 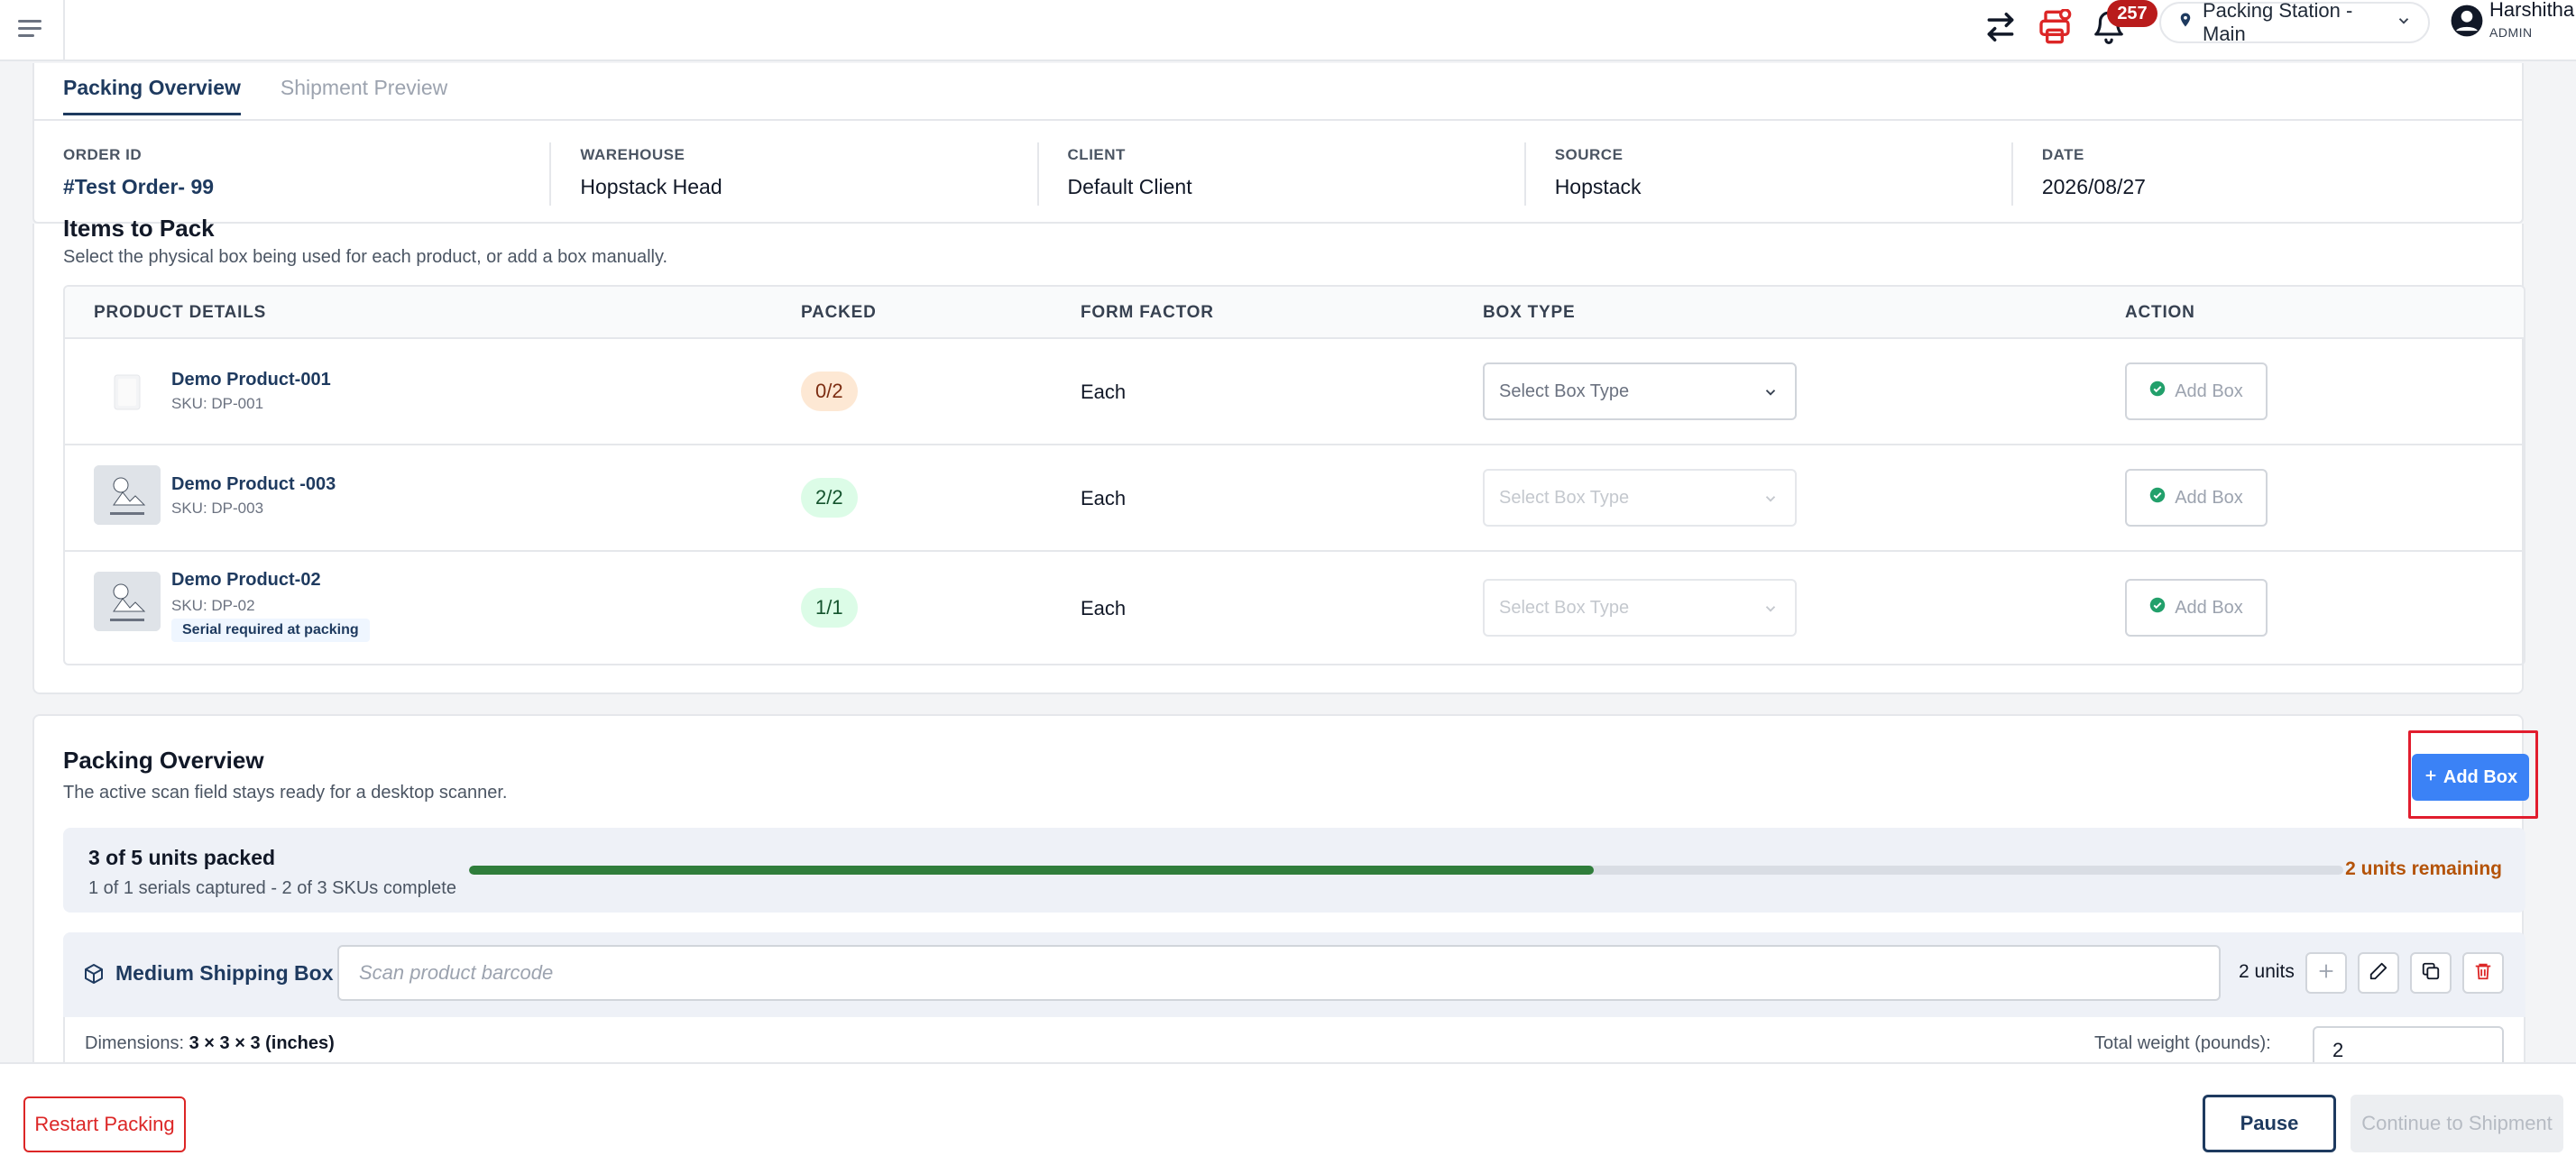 I want to click on scan-barcode-input: Scan product barcode, so click(x=1279, y=973).